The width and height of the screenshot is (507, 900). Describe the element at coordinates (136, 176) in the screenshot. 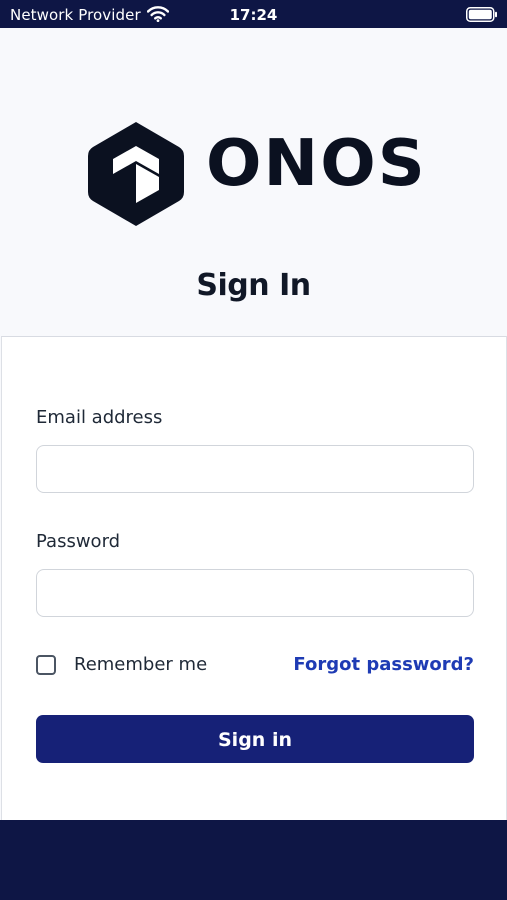

I see `onos-logo-icon` at that location.